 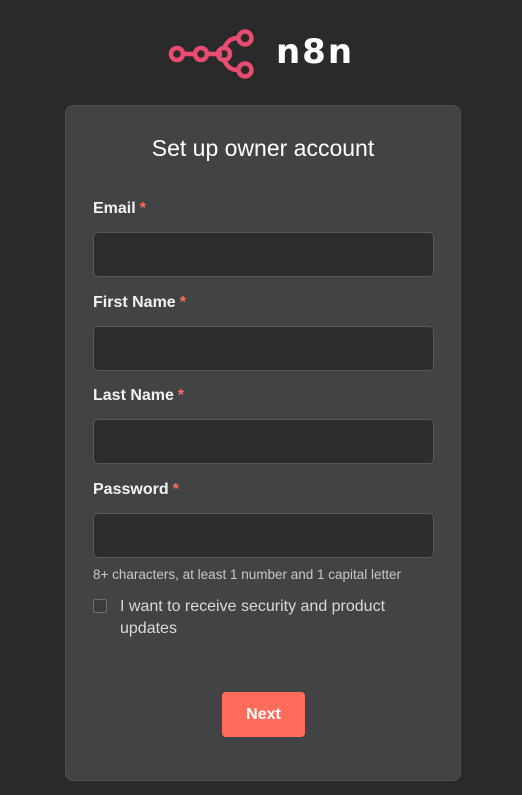 I want to click on last-name-label-text: Last Name, so click(x=133, y=395).